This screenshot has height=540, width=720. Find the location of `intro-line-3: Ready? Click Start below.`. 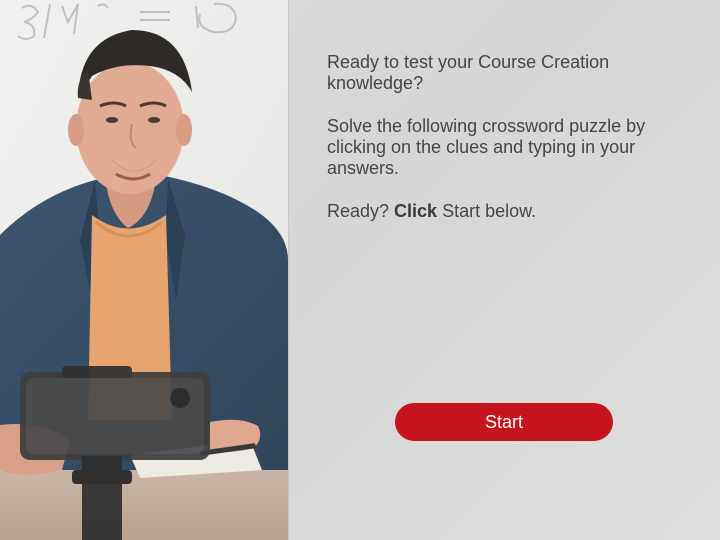

intro-line-3: Ready? Click Start below. is located at coordinates (507, 211).